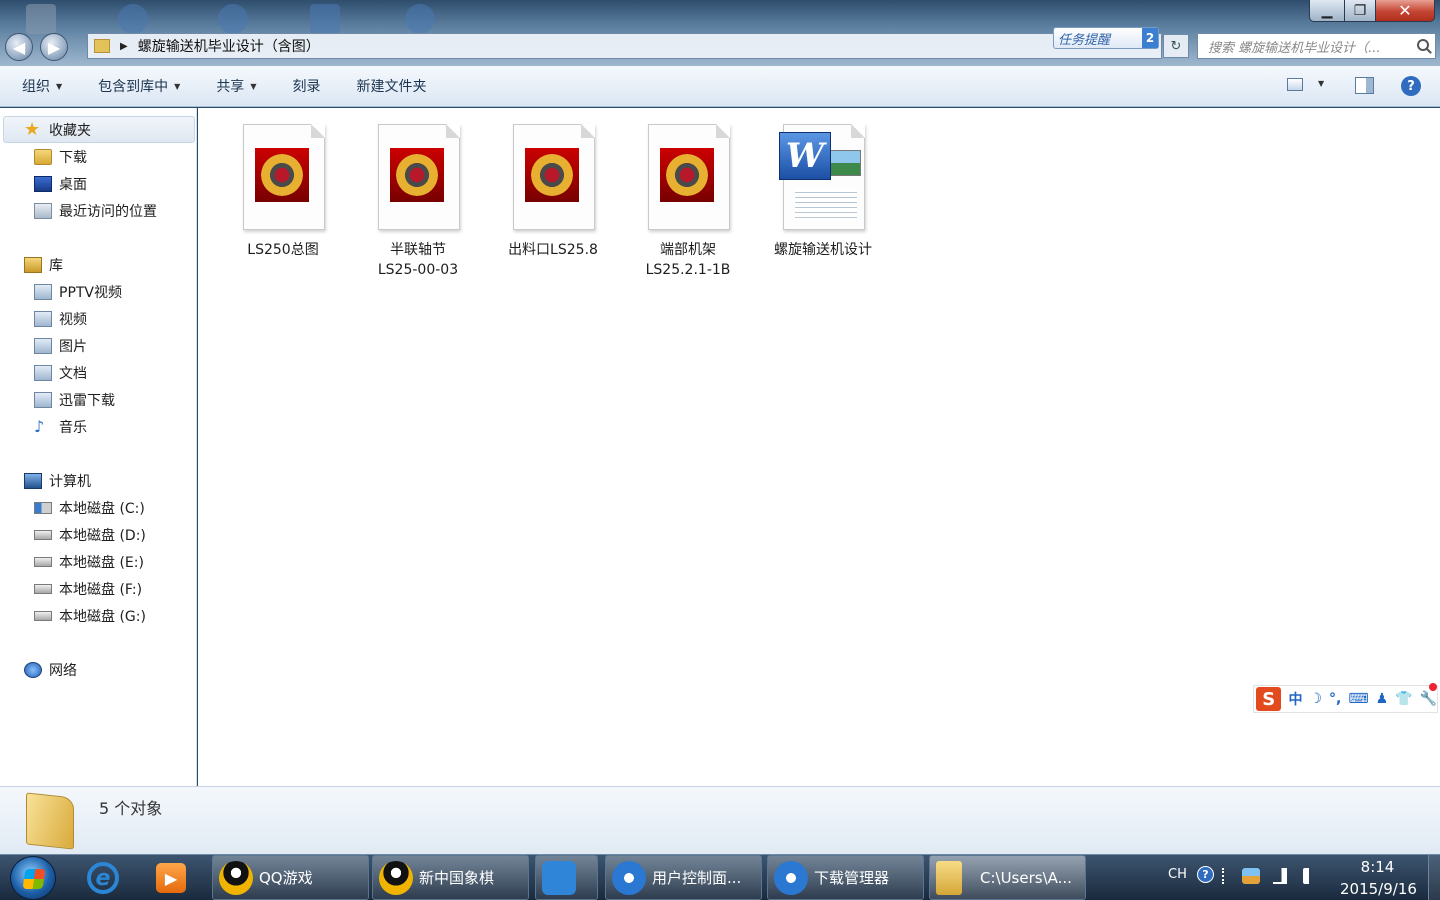 This screenshot has width=1440, height=900. Describe the element at coordinates (91, 293) in the screenshot. I see `nav-item-label: PPTV视频` at that location.